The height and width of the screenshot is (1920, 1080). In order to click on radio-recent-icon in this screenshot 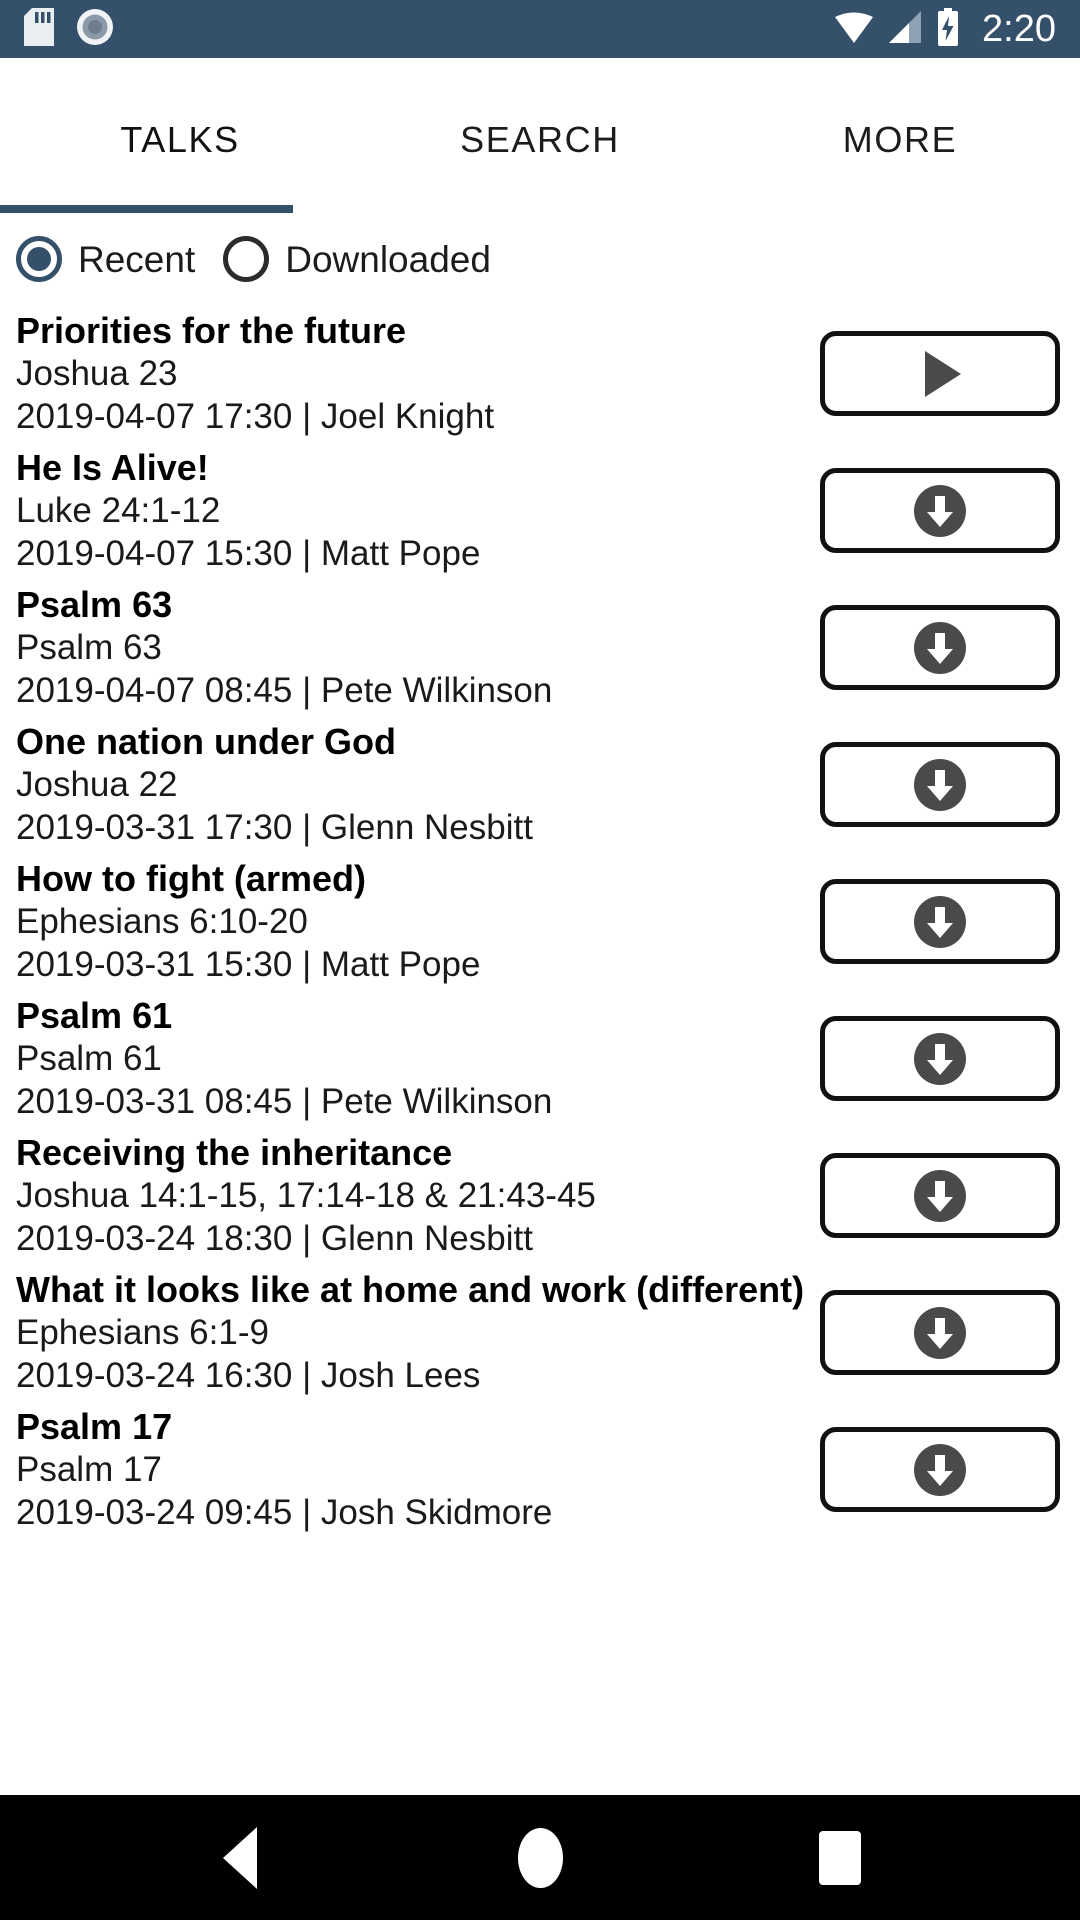, I will do `click(39, 259)`.